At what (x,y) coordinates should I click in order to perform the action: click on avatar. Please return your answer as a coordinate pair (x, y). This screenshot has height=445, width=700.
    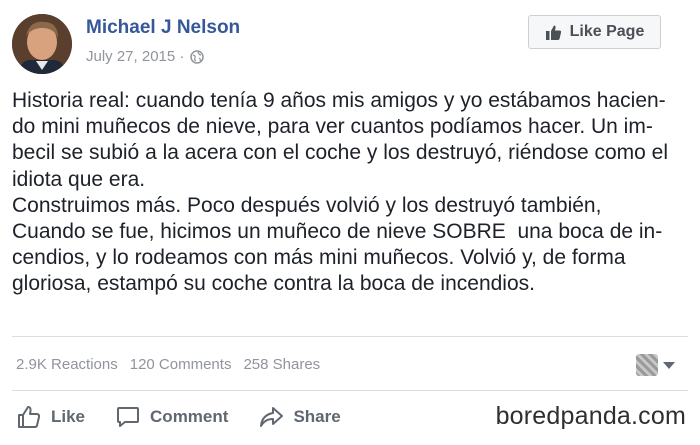
    Looking at the image, I should click on (42, 44).